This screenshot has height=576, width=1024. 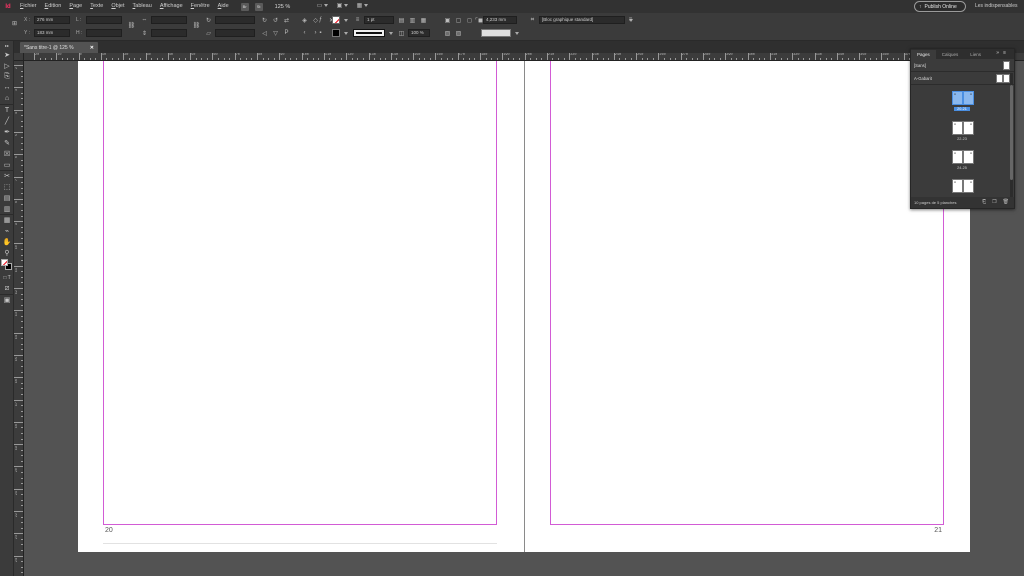 I want to click on y-field: 183 mm, so click(x=52, y=33).